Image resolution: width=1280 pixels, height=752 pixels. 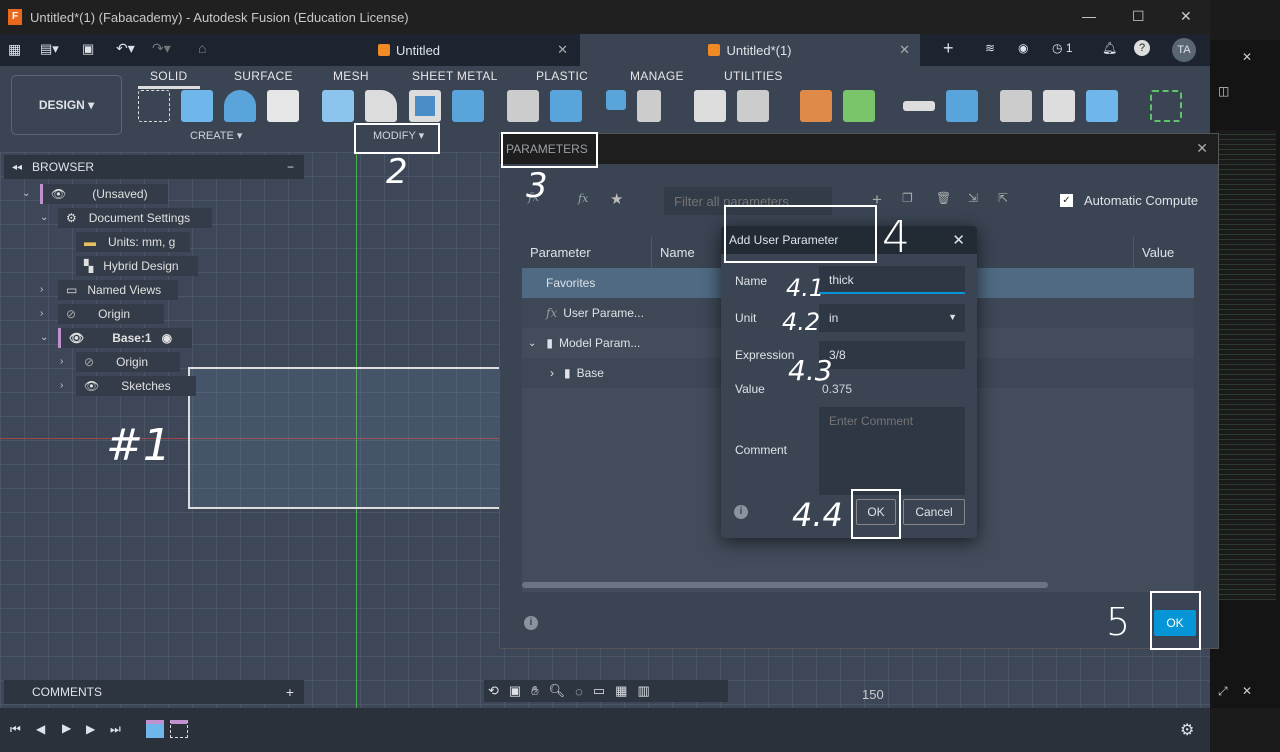 I want to click on configure-icon, so click(x=710, y=106).